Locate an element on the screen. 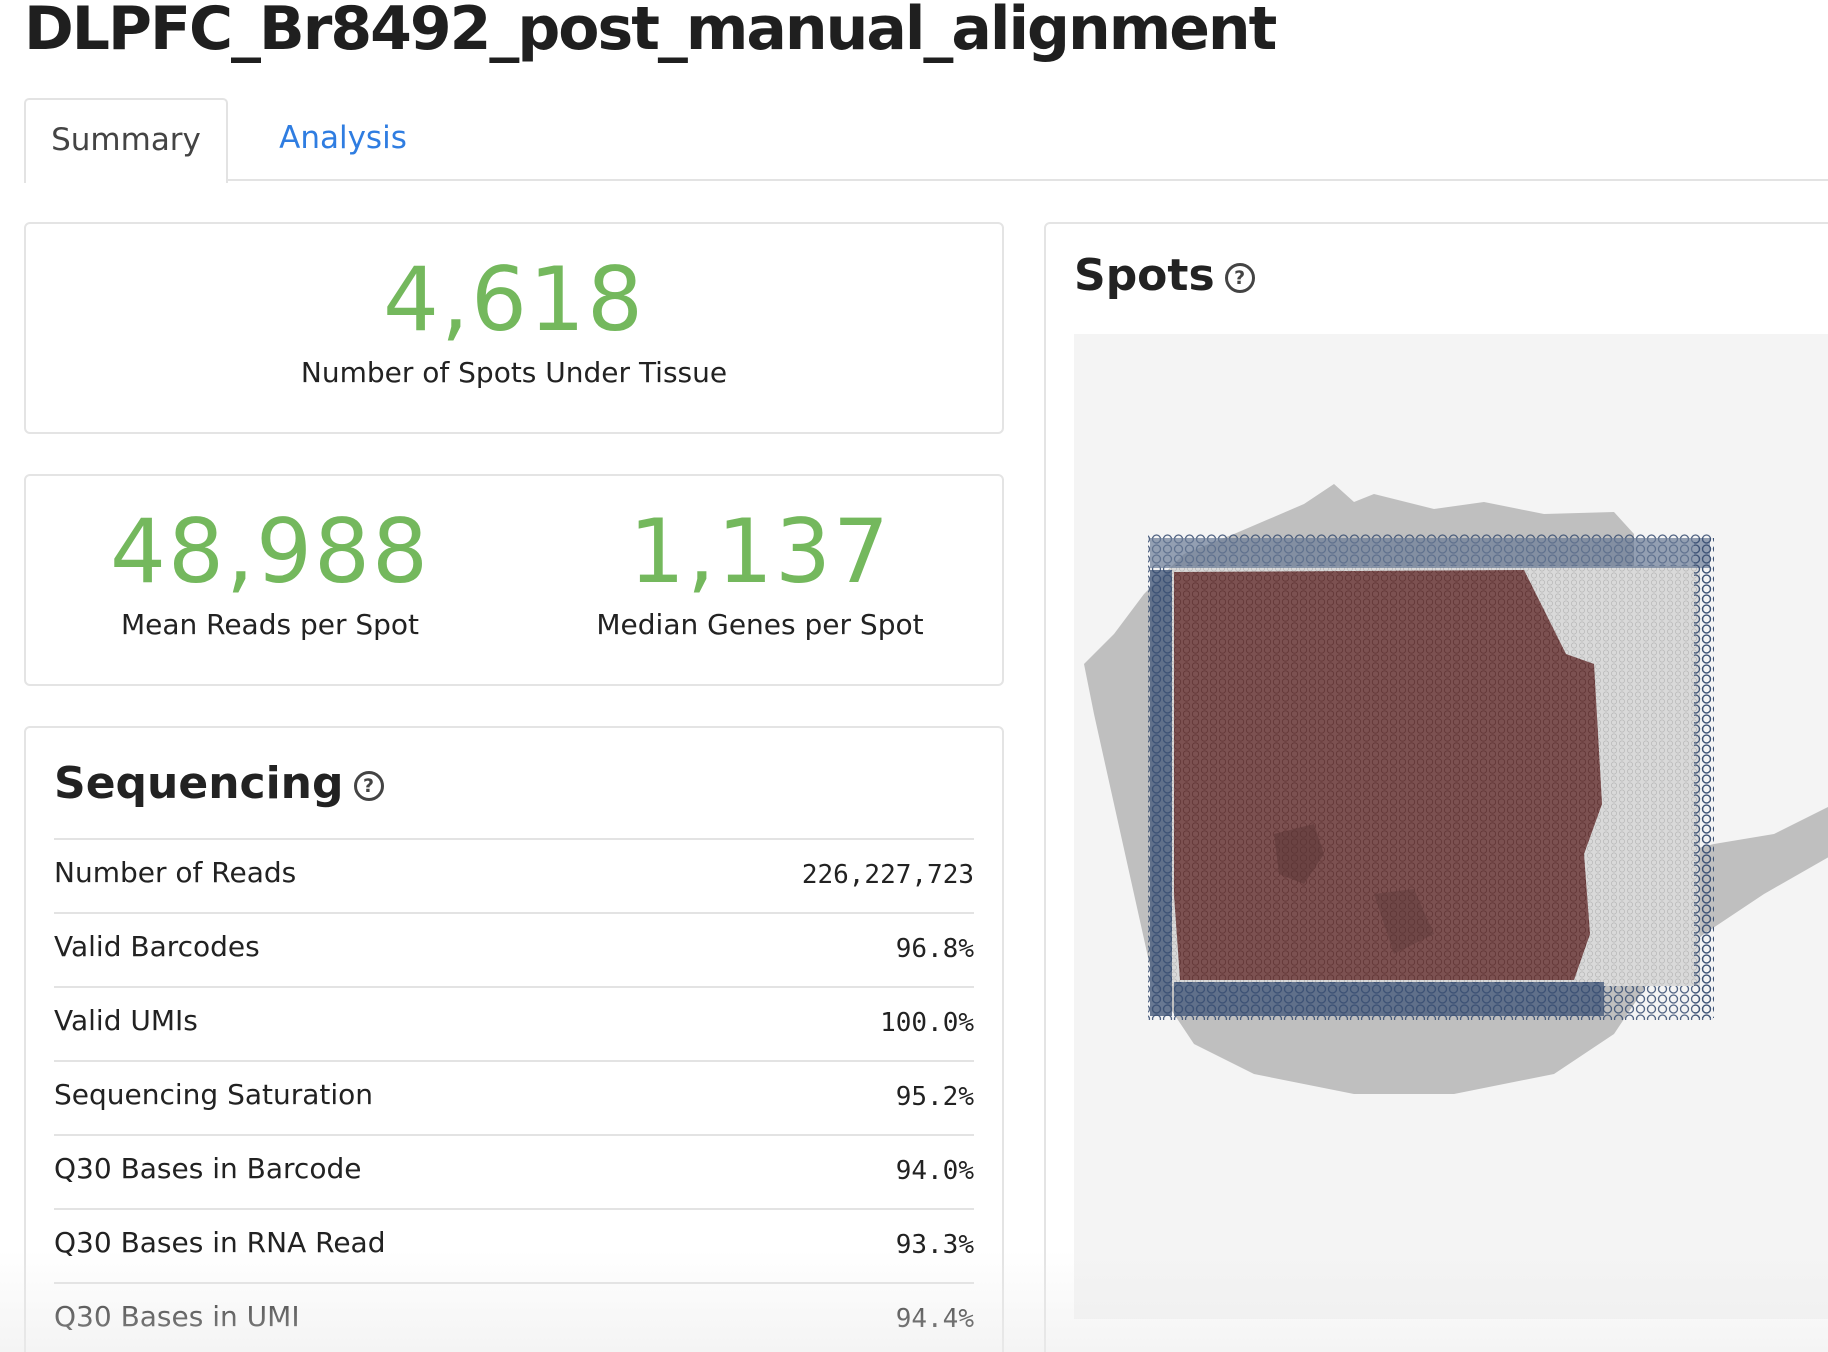  spots-title-text: Spots is located at coordinates (1144, 275).